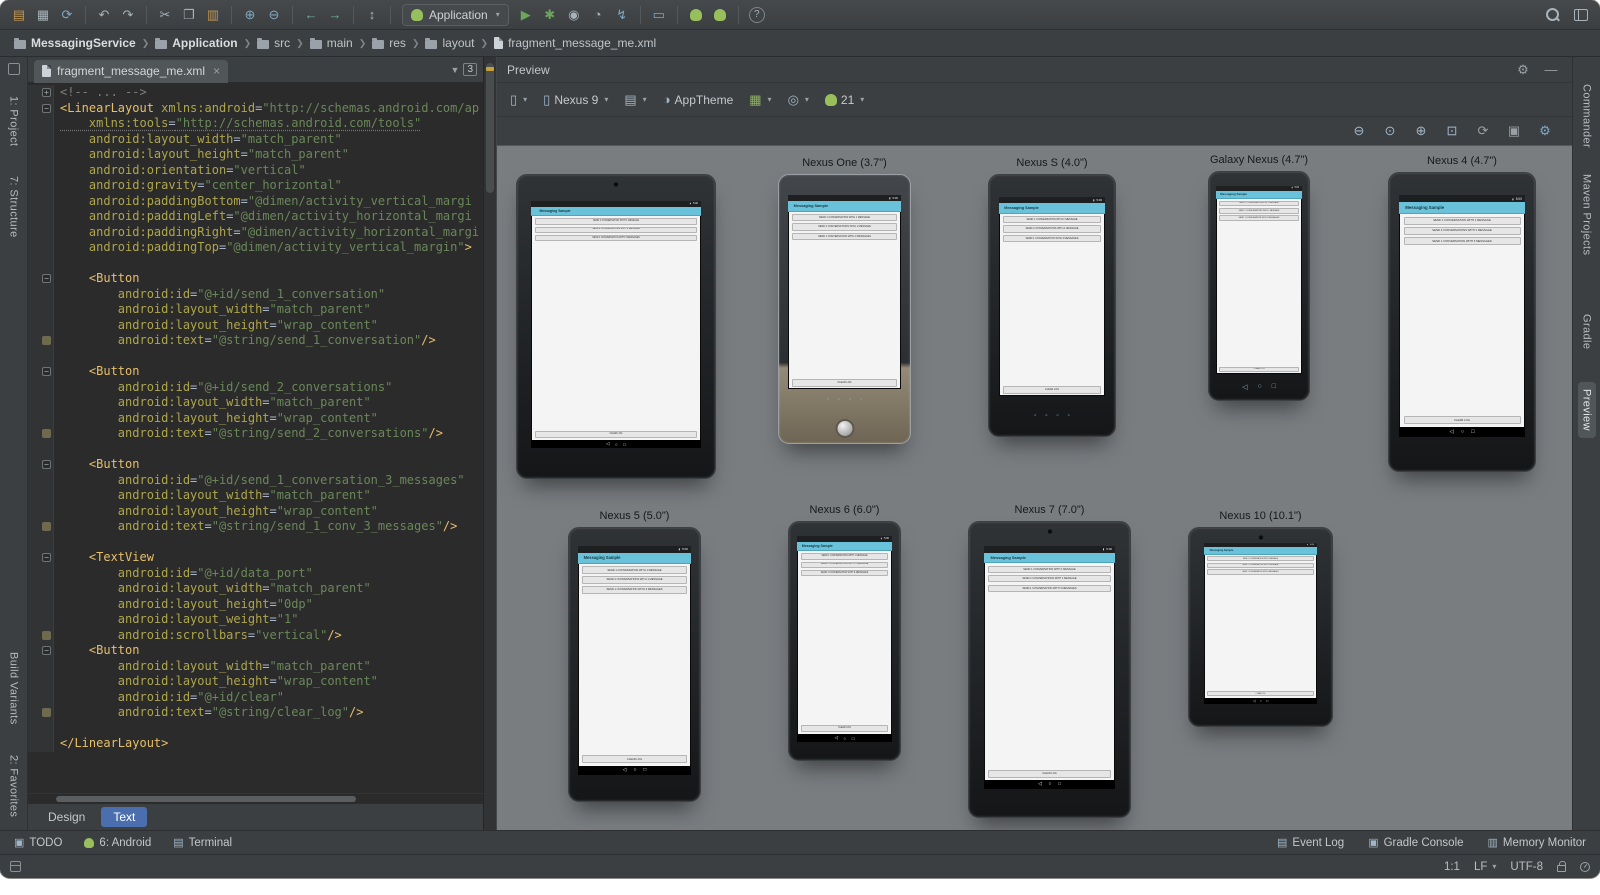 This screenshot has width=1600, height=895. What do you see at coordinates (13, 69) in the screenshot?
I see `toolwindow-icon` at bounding box center [13, 69].